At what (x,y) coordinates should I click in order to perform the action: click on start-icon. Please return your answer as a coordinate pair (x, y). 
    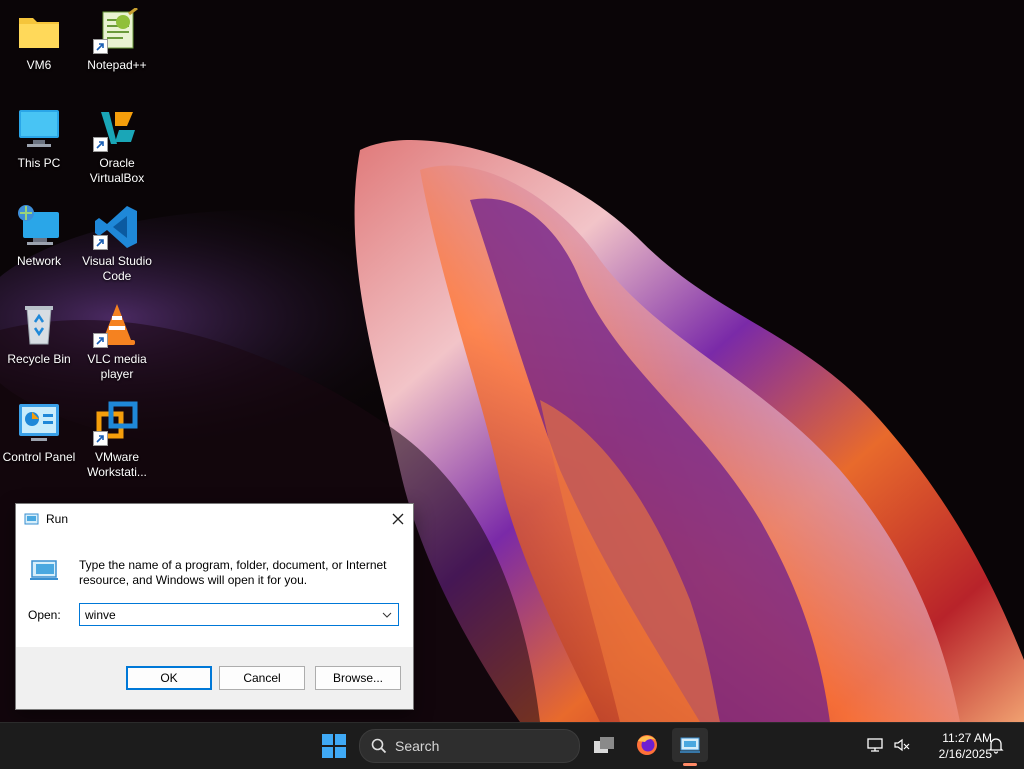
    Looking at the image, I should click on (334, 746).